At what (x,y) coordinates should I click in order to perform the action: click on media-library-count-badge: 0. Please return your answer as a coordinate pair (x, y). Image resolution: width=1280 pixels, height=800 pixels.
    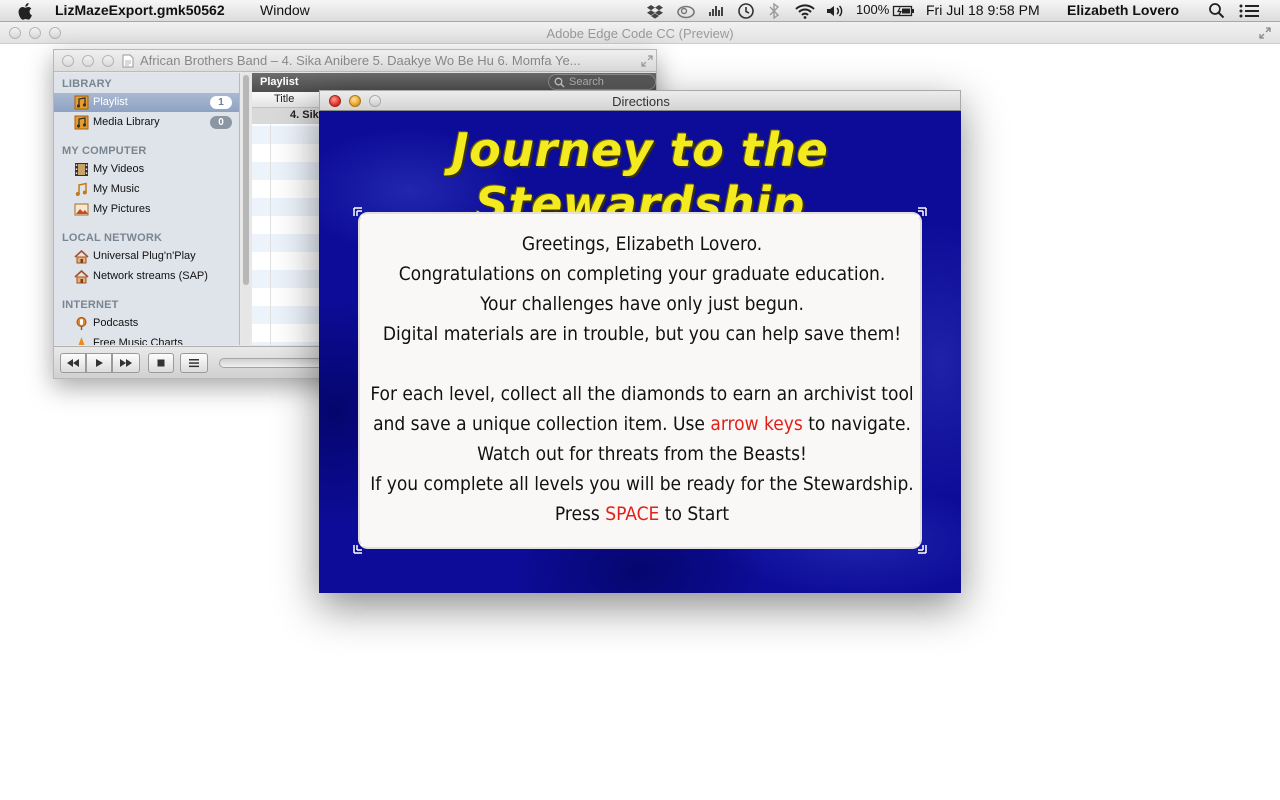
    Looking at the image, I should click on (221, 122).